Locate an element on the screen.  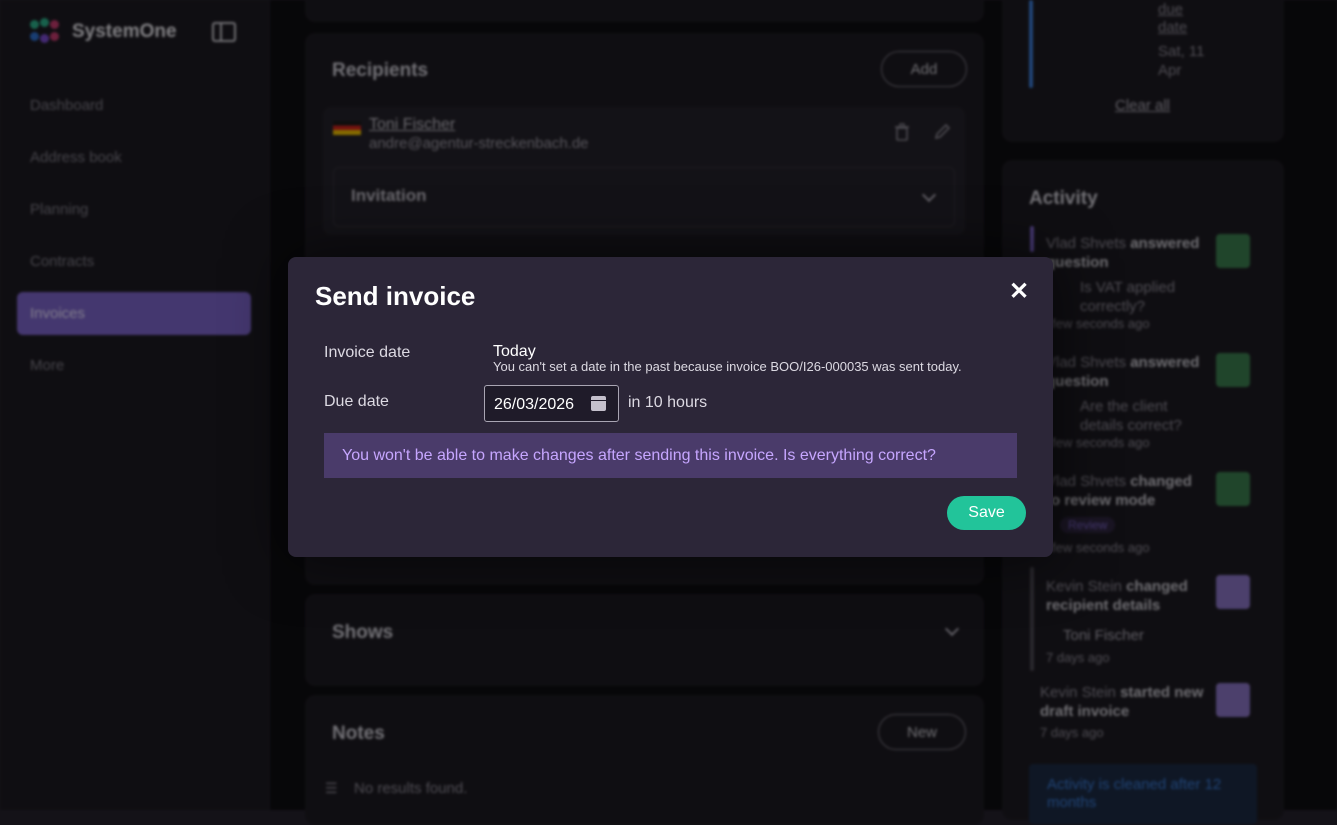
dialog-title: Send invoice is located at coordinates (395, 296).